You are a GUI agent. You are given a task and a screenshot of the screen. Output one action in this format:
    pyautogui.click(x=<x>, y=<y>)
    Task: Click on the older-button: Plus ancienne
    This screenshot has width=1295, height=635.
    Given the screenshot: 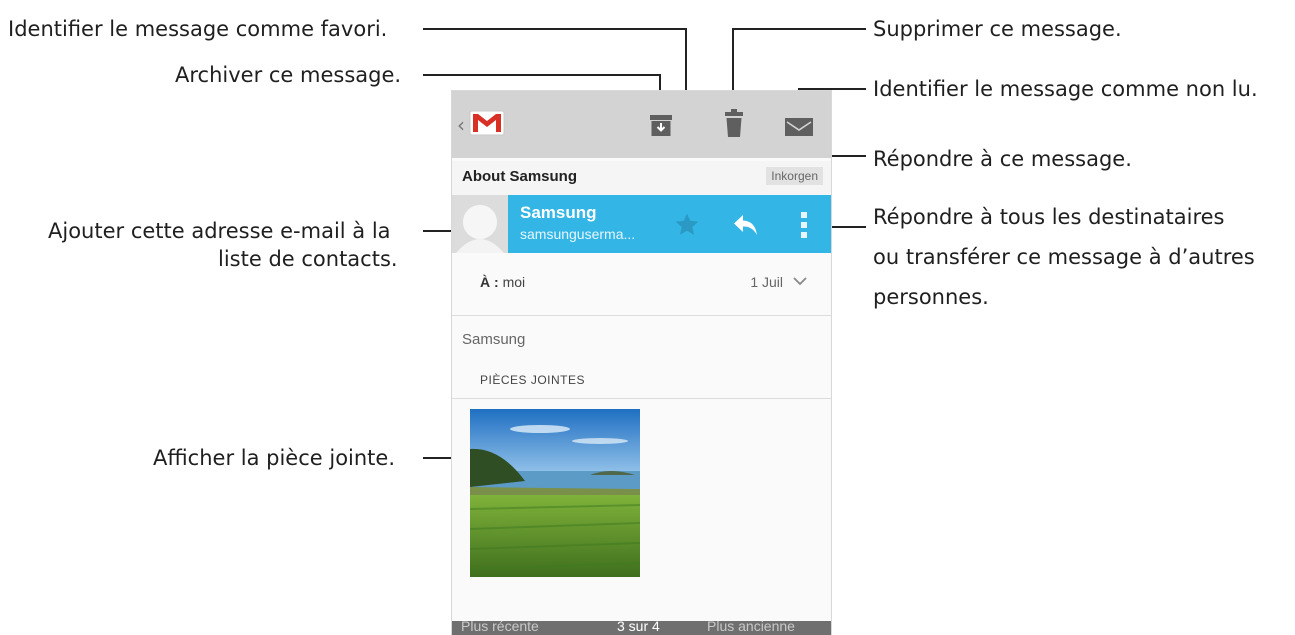 What is the action you would take?
    pyautogui.click(x=751, y=627)
    